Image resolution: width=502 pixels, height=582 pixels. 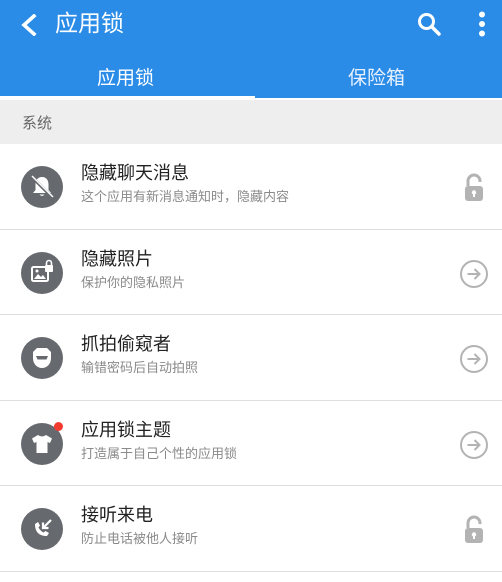 I want to click on page-title: 应用锁, so click(x=89, y=24).